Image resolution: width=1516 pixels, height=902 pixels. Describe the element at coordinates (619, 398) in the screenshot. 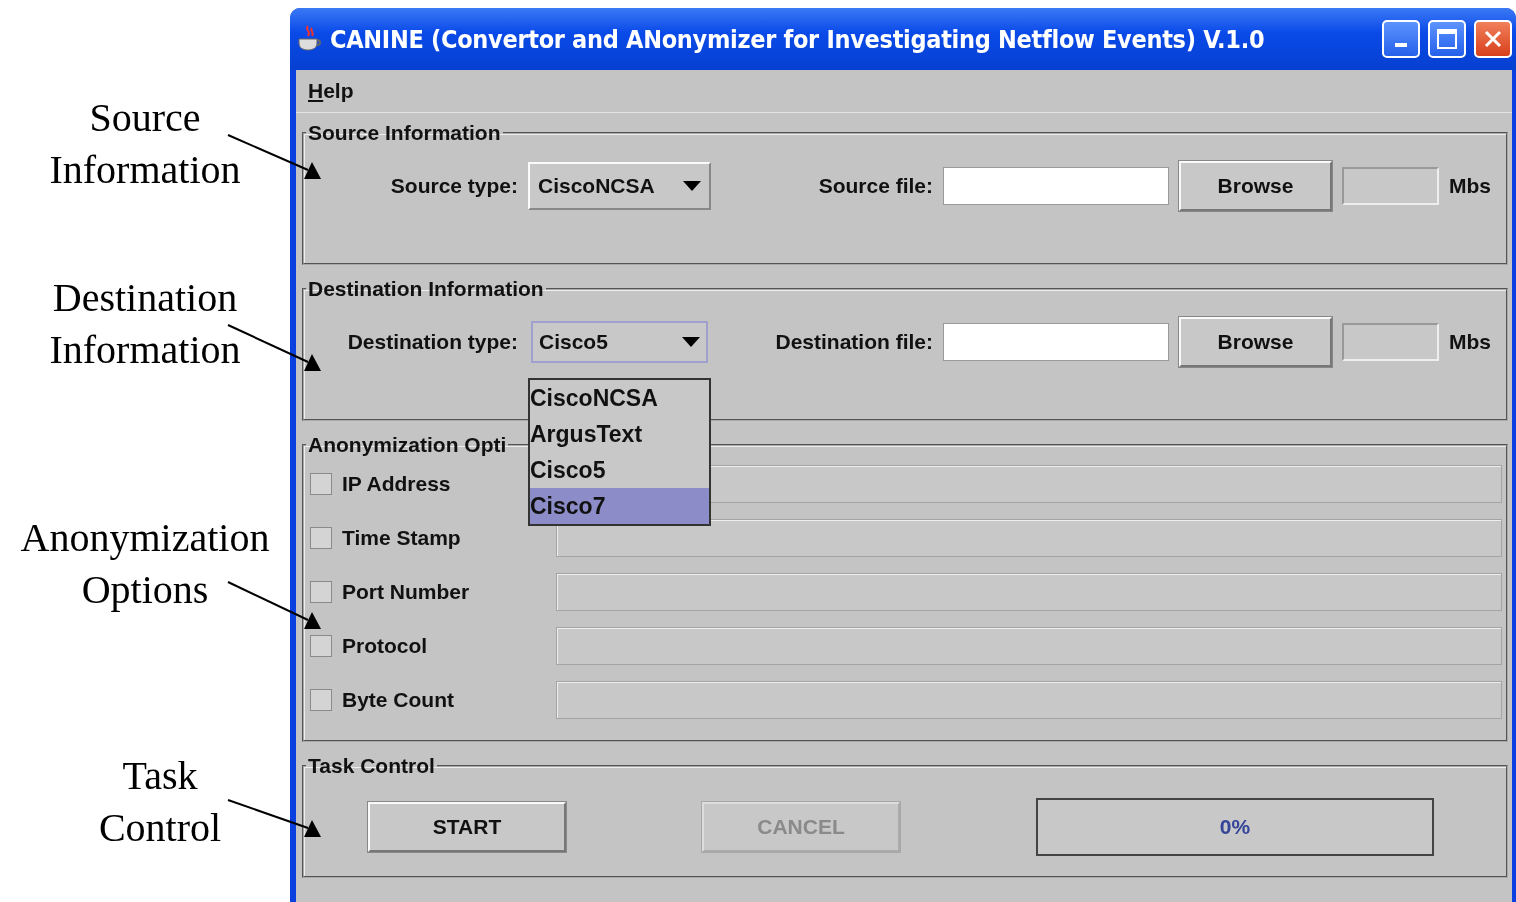

I see `dropdown-option: CiscoNCSA` at that location.